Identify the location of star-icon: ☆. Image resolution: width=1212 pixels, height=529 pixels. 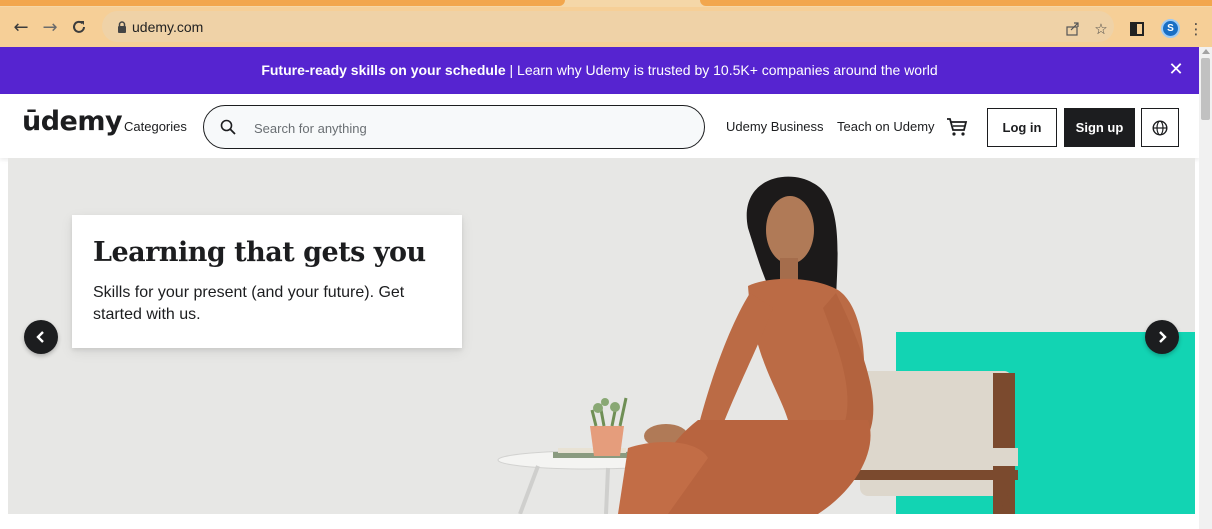
(1101, 29).